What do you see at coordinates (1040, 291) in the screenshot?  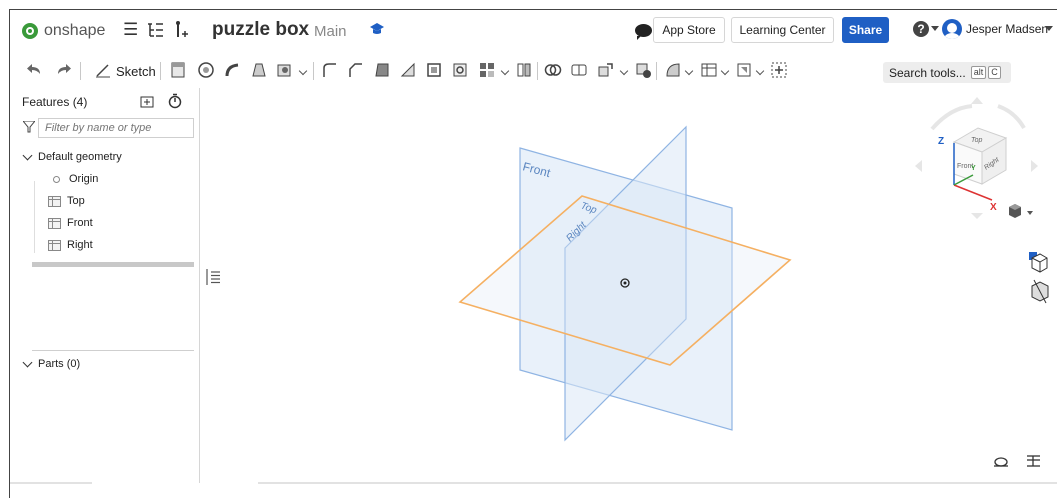 I see `section-view-icon` at bounding box center [1040, 291].